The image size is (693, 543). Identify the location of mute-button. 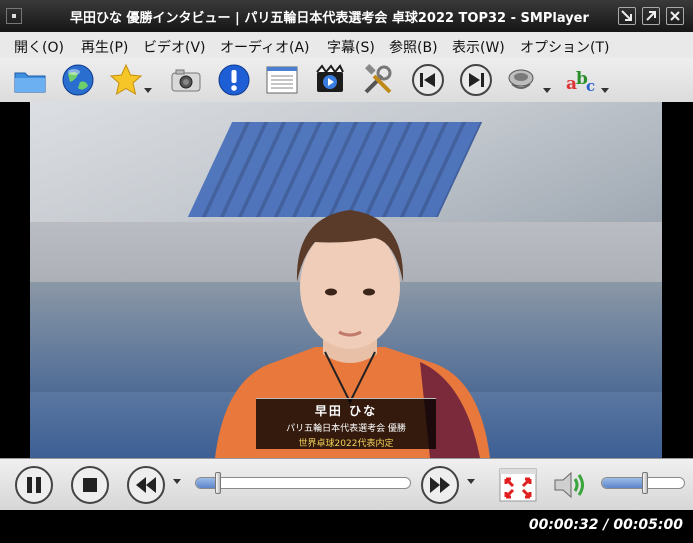
(571, 485).